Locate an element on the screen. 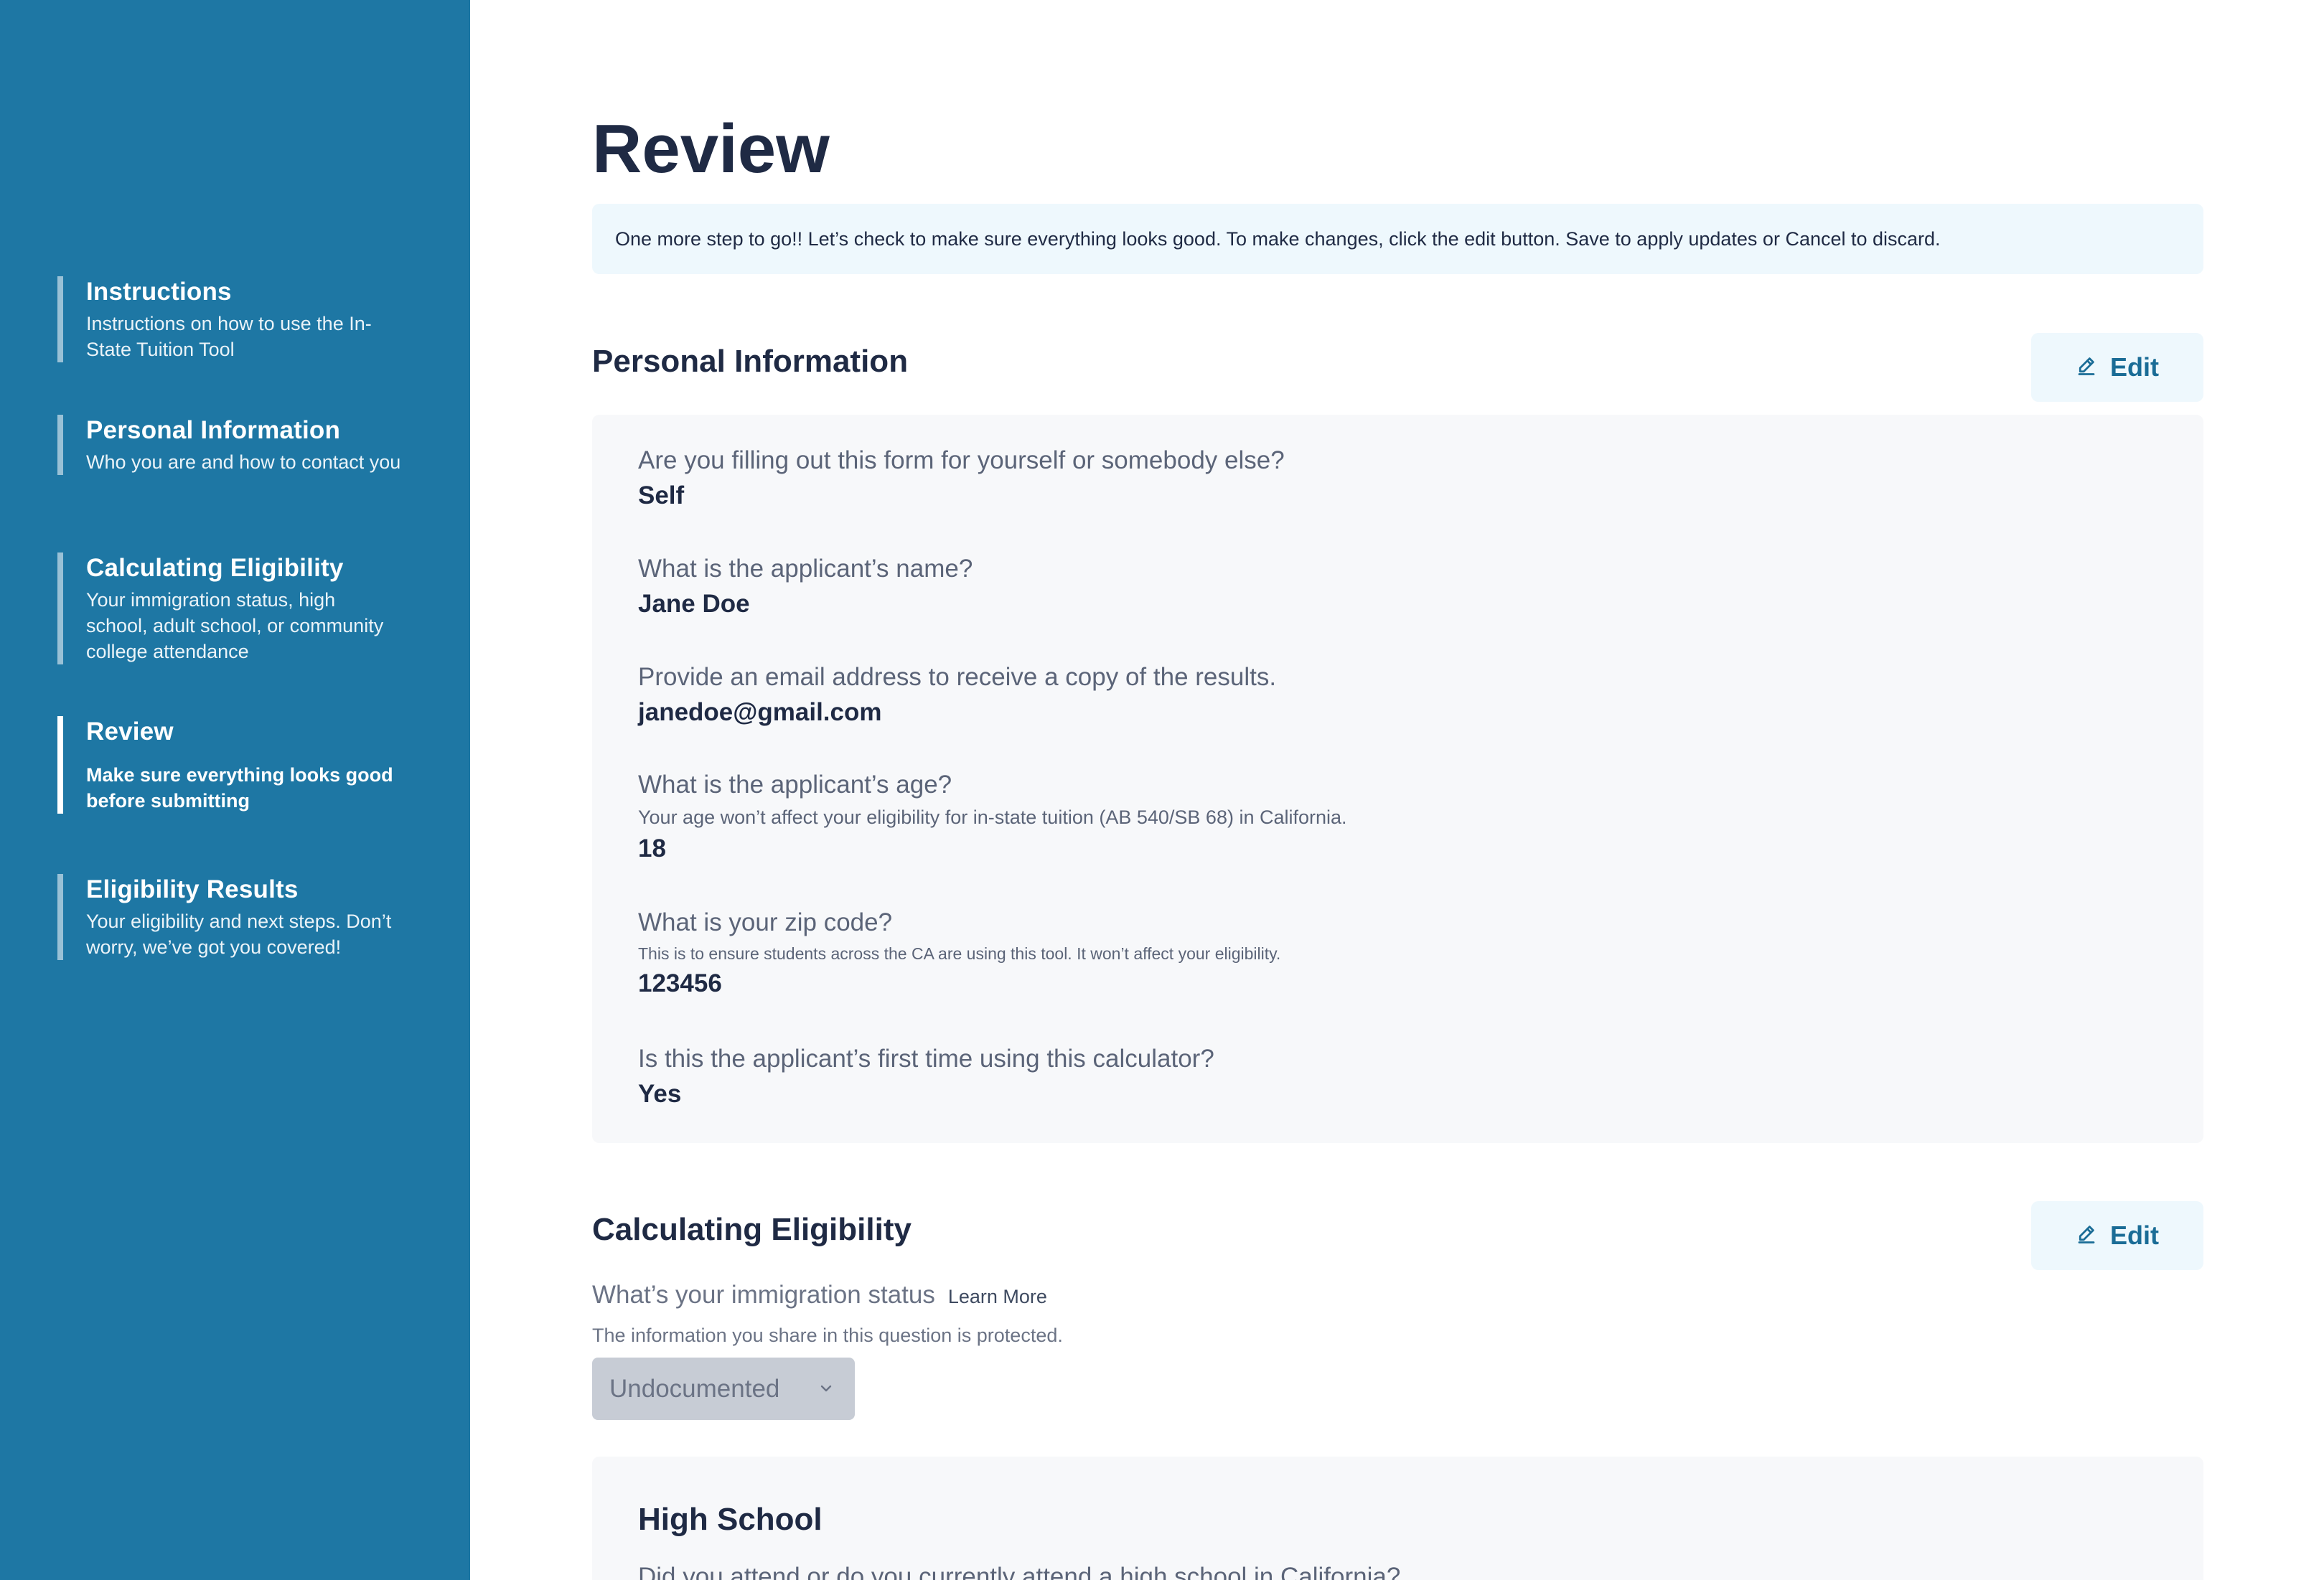 The width and height of the screenshot is (2324, 1580). step-title: Instructions is located at coordinates (159, 292).